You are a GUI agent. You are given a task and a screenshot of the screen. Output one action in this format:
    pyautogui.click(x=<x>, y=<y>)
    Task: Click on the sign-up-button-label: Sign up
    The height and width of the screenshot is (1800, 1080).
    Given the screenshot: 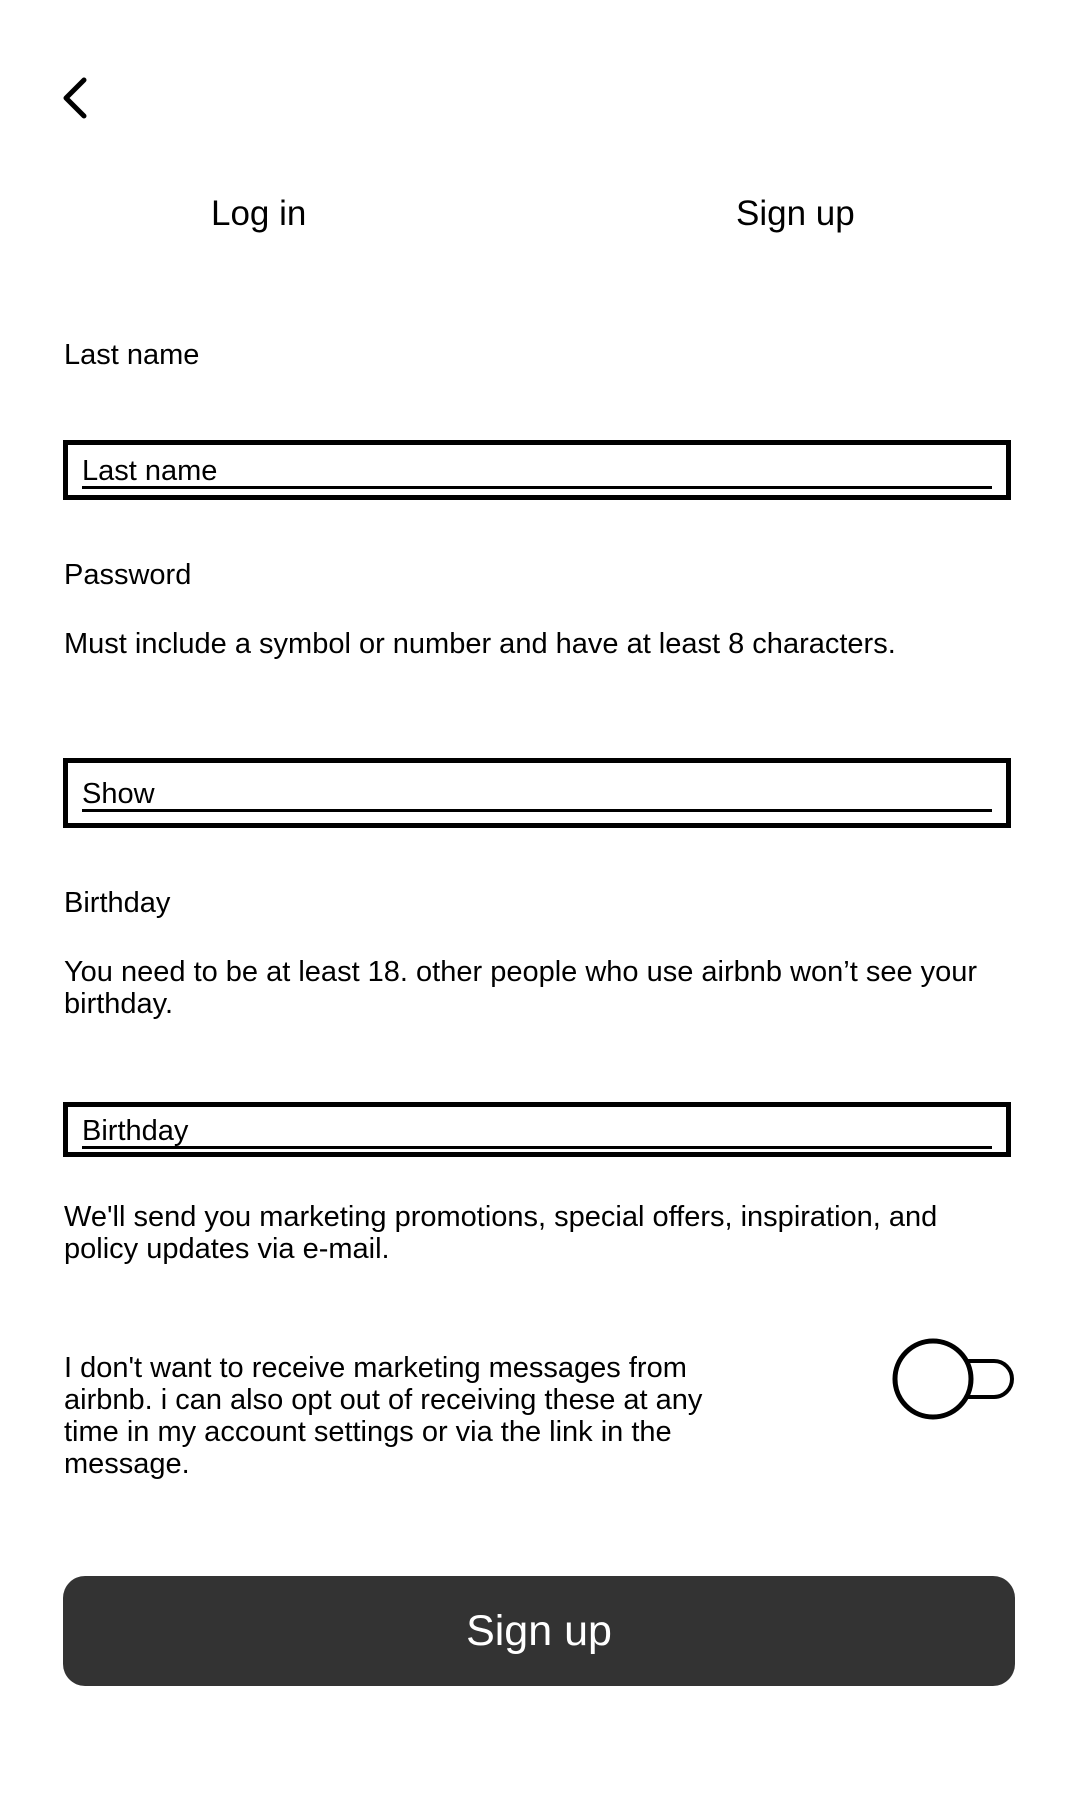 What is the action you would take?
    pyautogui.click(x=539, y=1630)
    